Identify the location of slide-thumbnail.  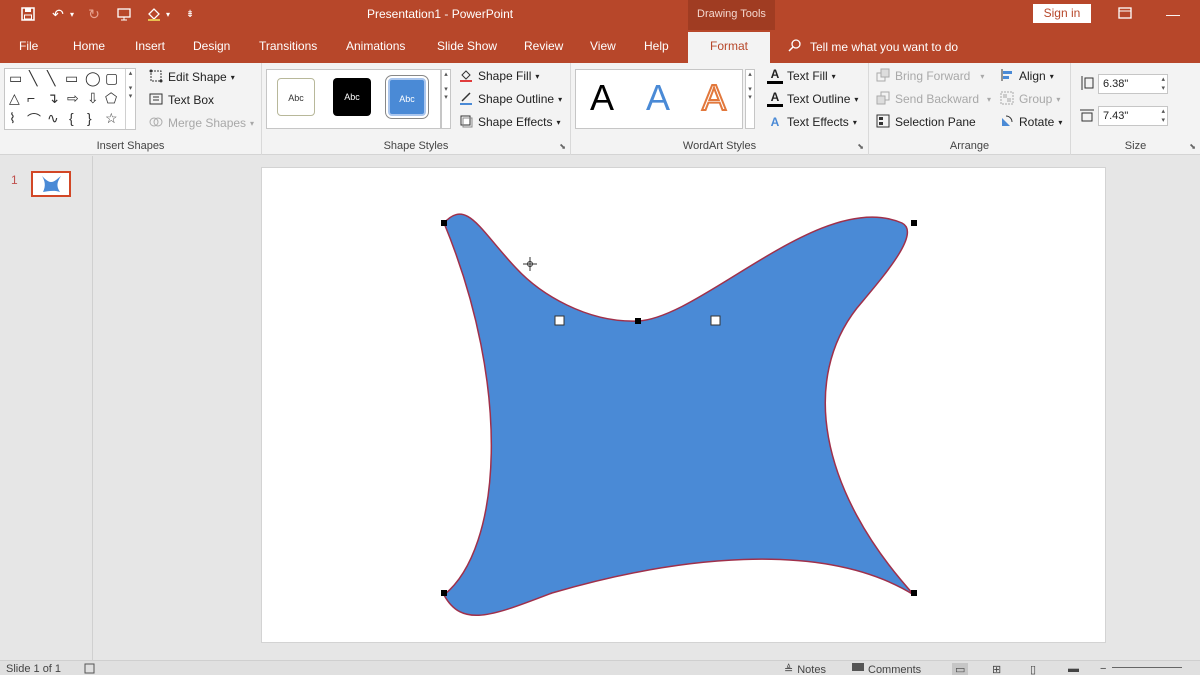
(51, 184).